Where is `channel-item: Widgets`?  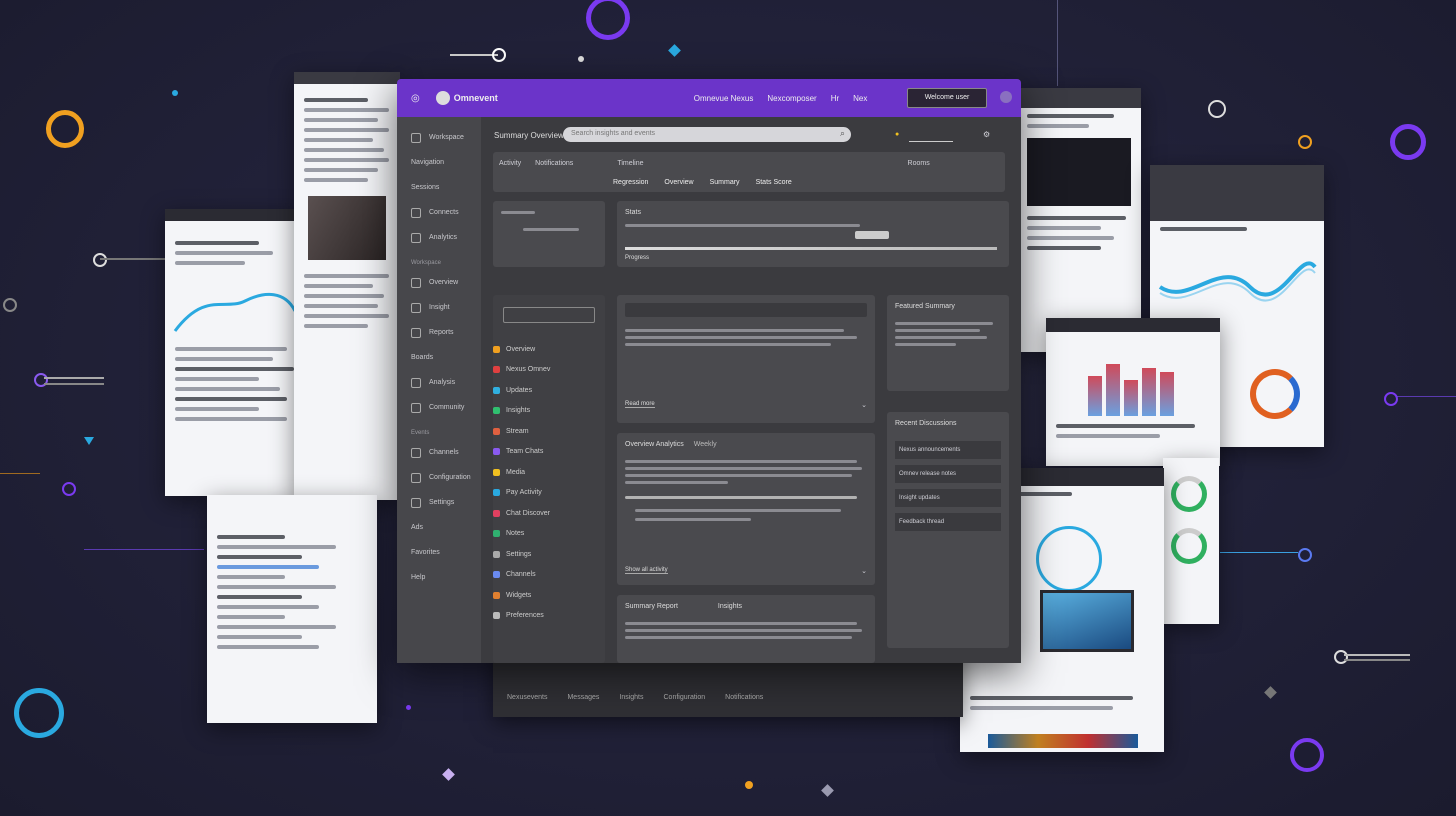
channel-item: Widgets is located at coordinates (549, 595).